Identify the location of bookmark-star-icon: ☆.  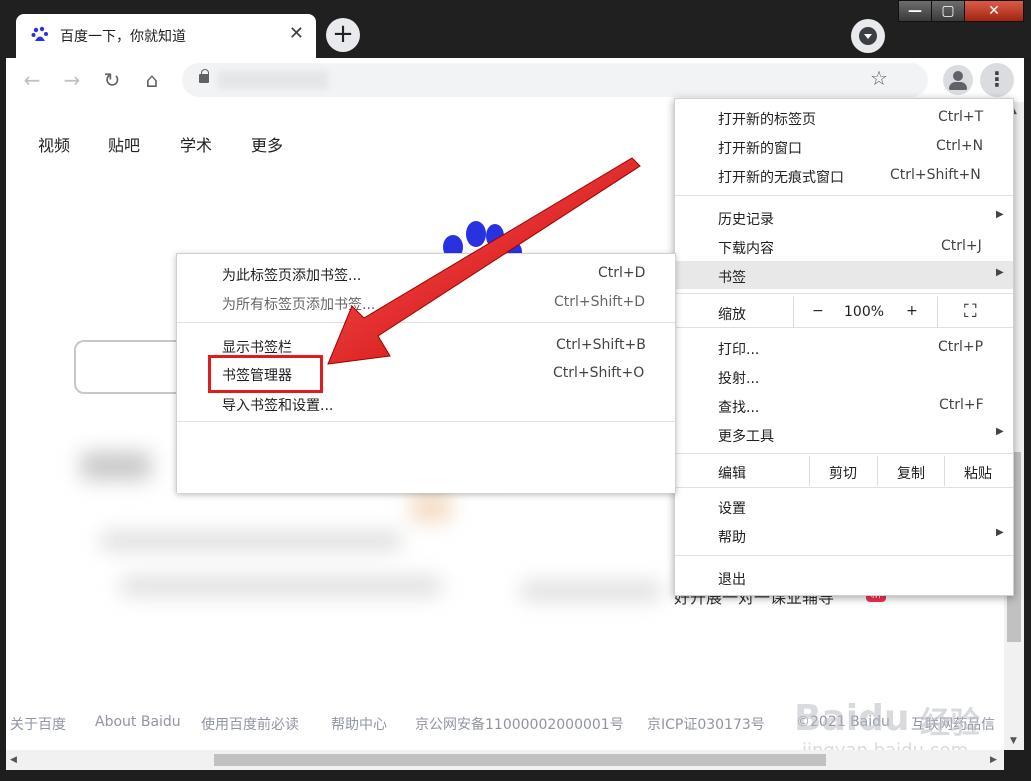
(879, 78).